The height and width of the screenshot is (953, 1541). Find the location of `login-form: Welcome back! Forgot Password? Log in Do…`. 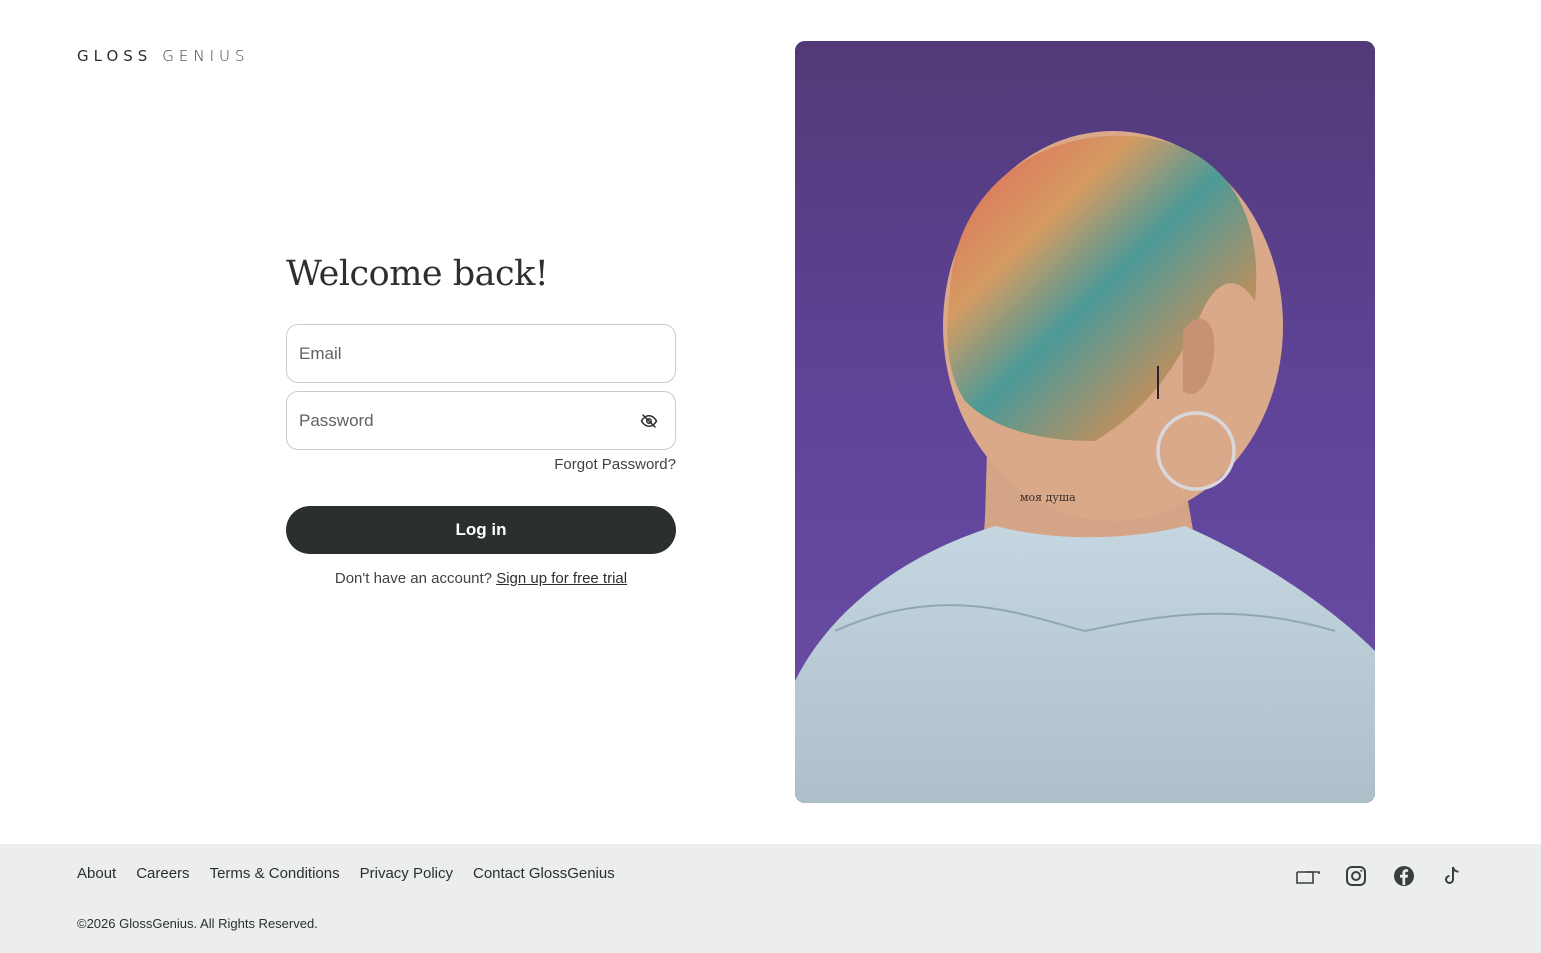

login-form: Welcome back! Forgot Password? Log in Do… is located at coordinates (481, 418).